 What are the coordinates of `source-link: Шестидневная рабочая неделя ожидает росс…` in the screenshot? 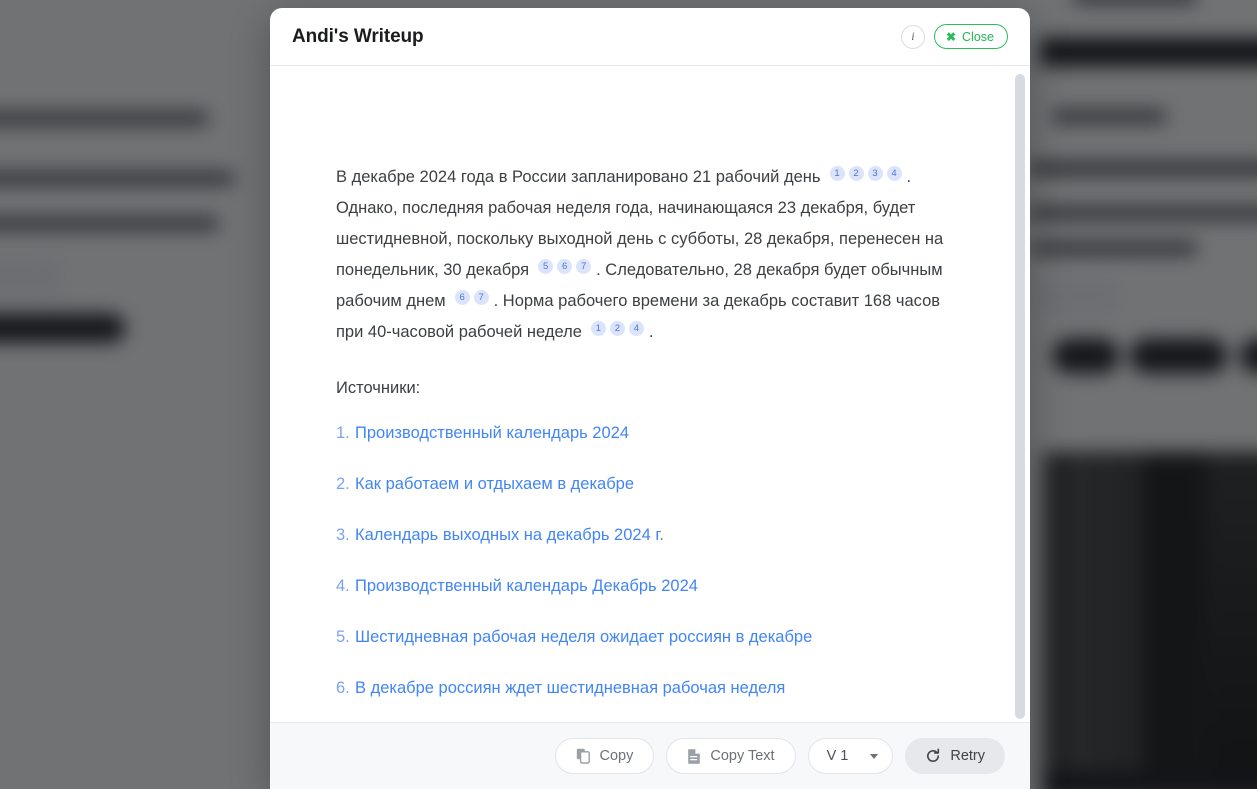 It's located at (583, 637).